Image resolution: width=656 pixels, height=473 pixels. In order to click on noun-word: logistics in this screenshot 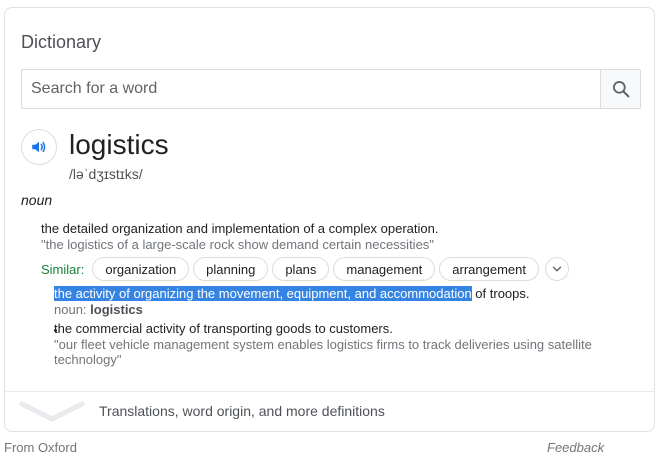, I will do `click(116, 309)`.